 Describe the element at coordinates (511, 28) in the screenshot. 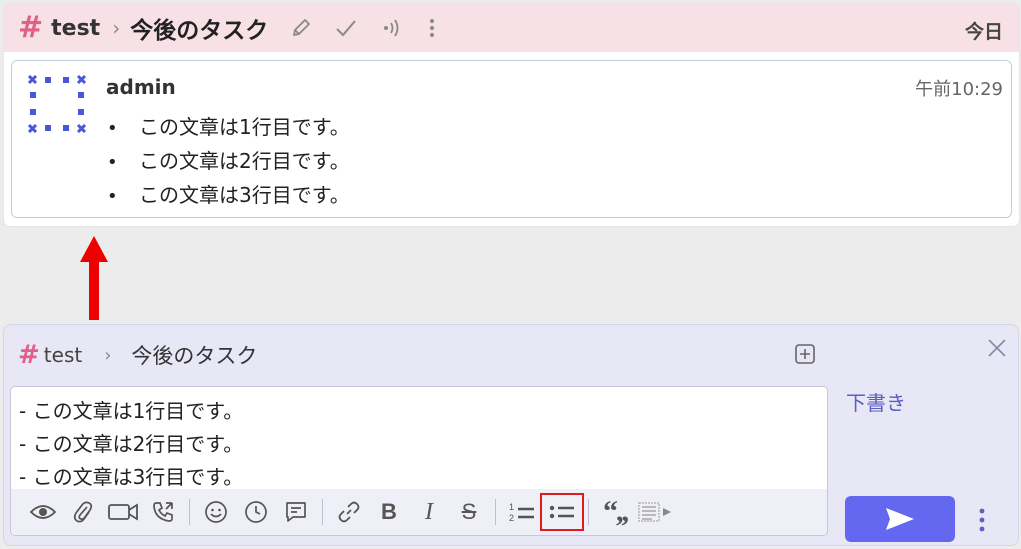

I see `topic-header: # test › 今後のタスク 今日` at that location.